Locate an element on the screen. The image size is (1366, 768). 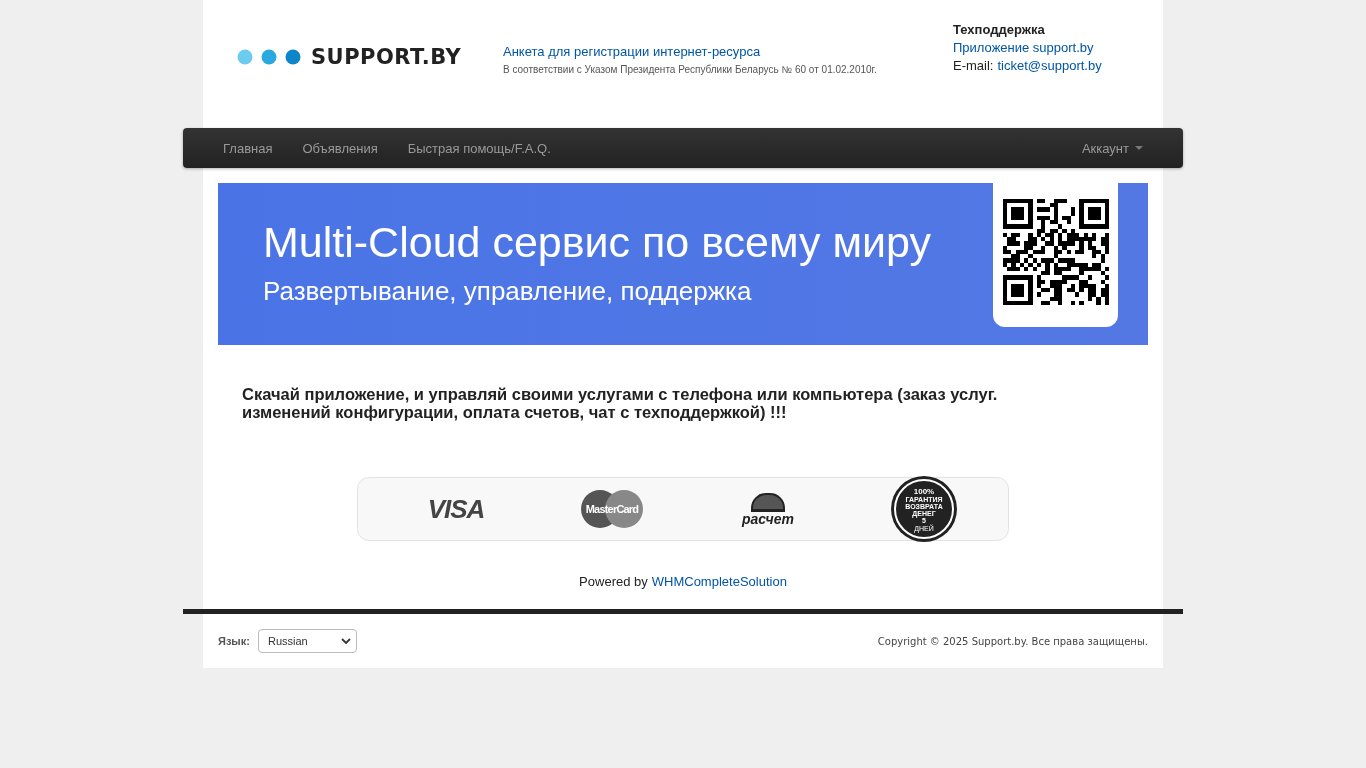
language-select: Russian is located at coordinates (307, 641).